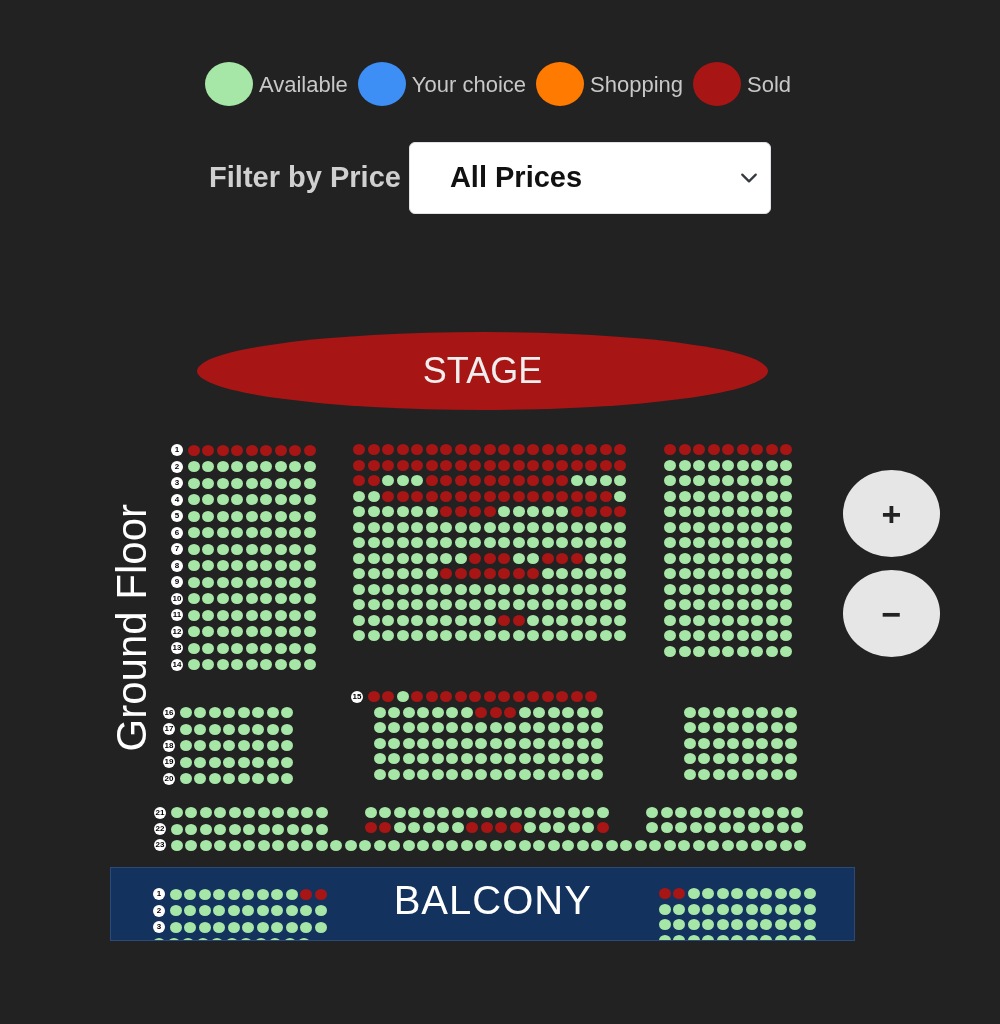 The width and height of the screenshot is (1000, 1024). Describe the element at coordinates (177, 664) in the screenshot. I see `row-number: 14` at that location.